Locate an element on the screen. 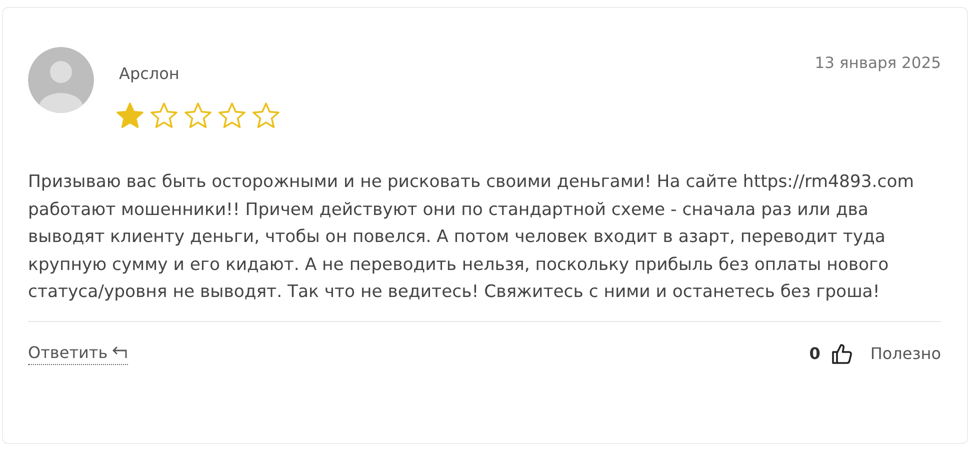 This screenshot has width=974, height=470. avatar-icon is located at coordinates (61, 80).